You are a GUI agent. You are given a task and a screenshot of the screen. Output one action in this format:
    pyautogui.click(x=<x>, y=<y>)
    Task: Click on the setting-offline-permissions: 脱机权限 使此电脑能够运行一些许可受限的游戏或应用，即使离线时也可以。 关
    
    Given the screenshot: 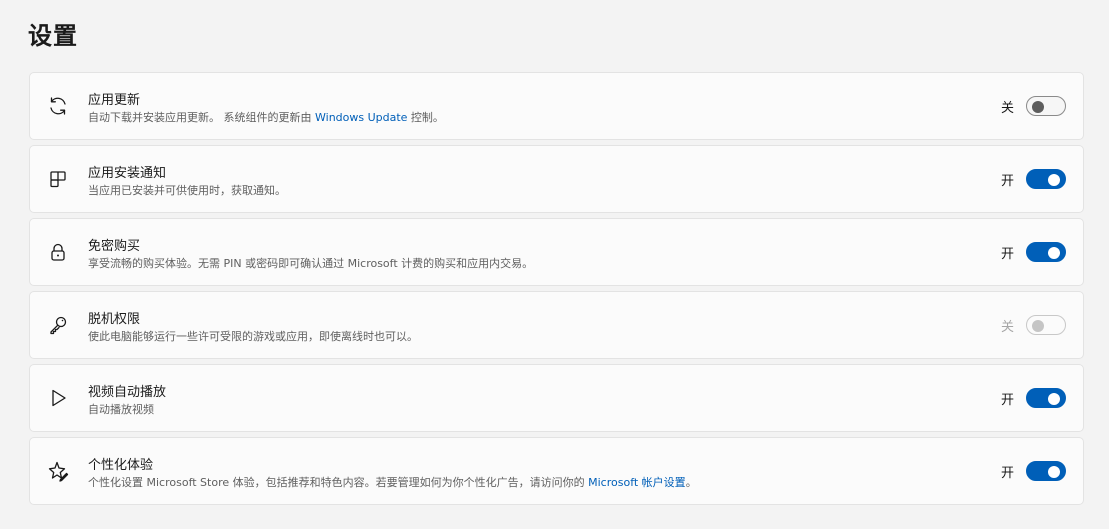 What is the action you would take?
    pyautogui.click(x=556, y=325)
    